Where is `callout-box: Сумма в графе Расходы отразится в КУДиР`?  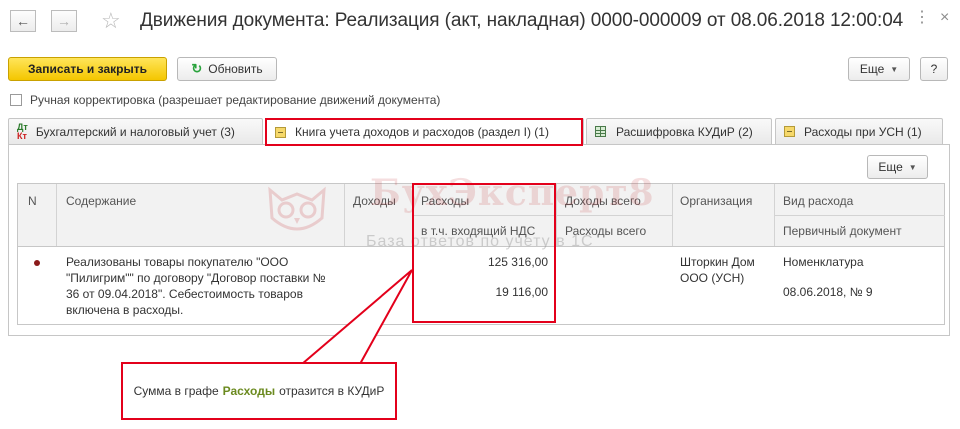
callout-box: Сумма в графе Расходы отразится в КУДиР is located at coordinates (259, 391).